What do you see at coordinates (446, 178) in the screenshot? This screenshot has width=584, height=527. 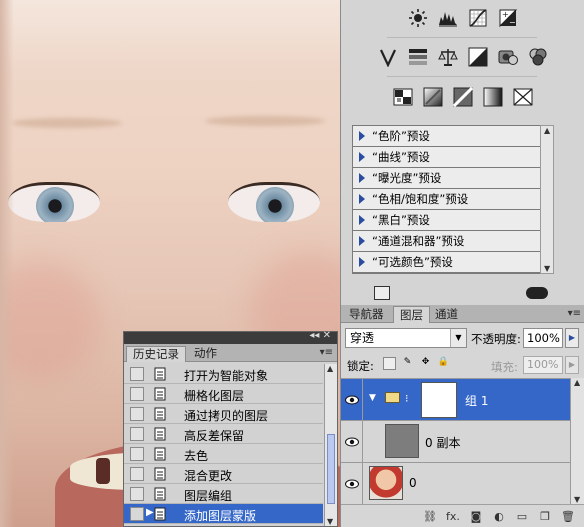 I see `preset-exposure: “曝光度”预设` at bounding box center [446, 178].